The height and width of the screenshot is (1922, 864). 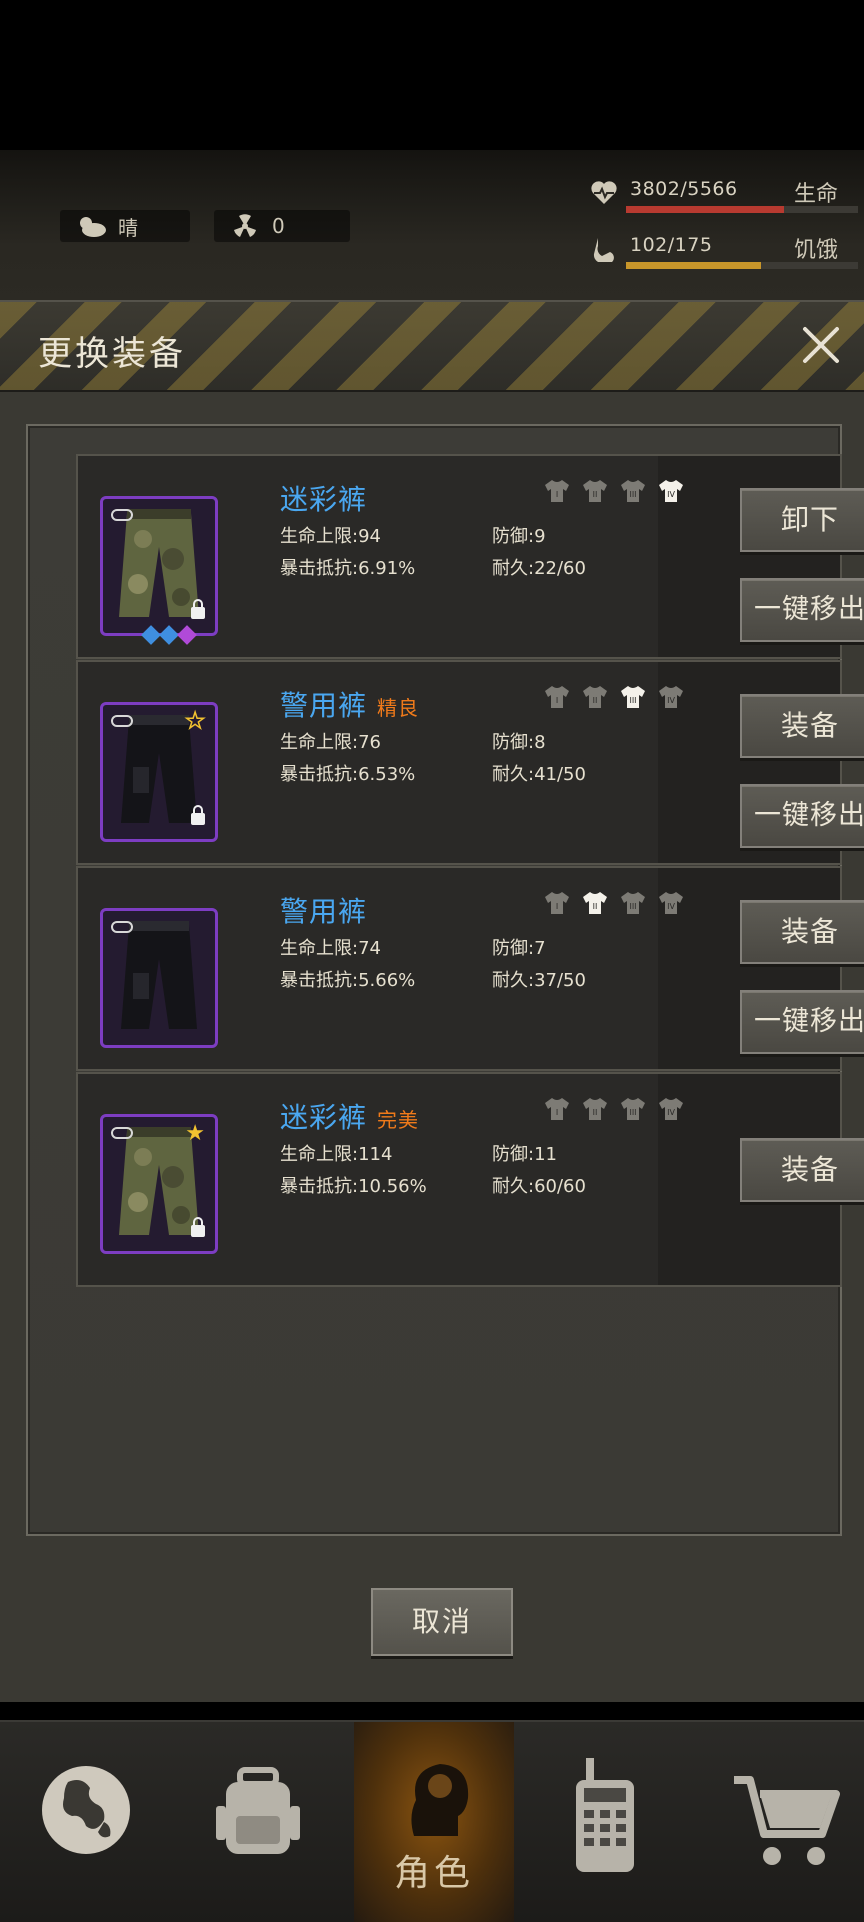 I want to click on close-icon, so click(x=821, y=345).